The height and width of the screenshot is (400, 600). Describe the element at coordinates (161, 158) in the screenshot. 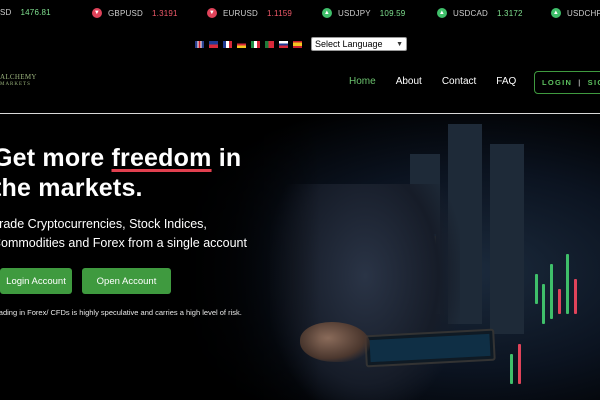

I see `hero-title-highlight: freedom` at that location.